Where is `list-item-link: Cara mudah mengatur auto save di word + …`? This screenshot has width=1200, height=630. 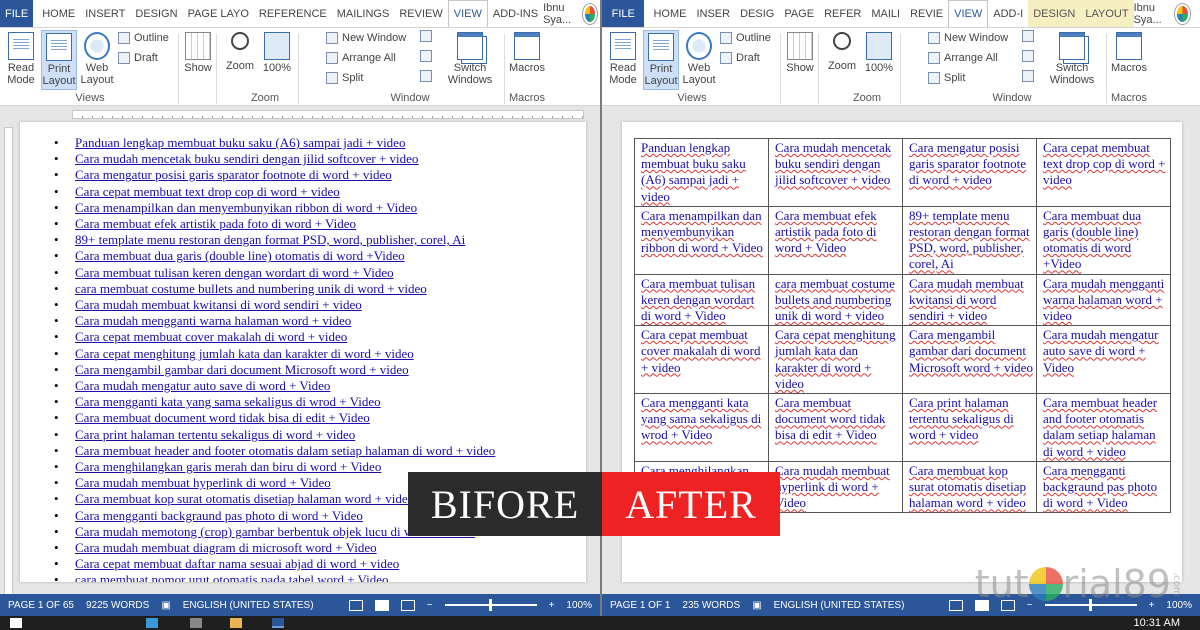
list-item-link: Cara mudah mengatur auto save di word + … is located at coordinates (320, 386).